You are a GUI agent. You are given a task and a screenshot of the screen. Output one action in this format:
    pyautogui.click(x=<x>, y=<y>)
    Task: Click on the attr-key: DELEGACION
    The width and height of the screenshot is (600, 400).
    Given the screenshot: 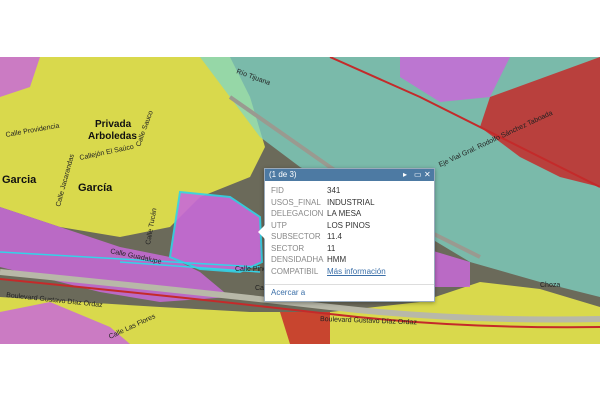 What is the action you would take?
    pyautogui.click(x=297, y=213)
    